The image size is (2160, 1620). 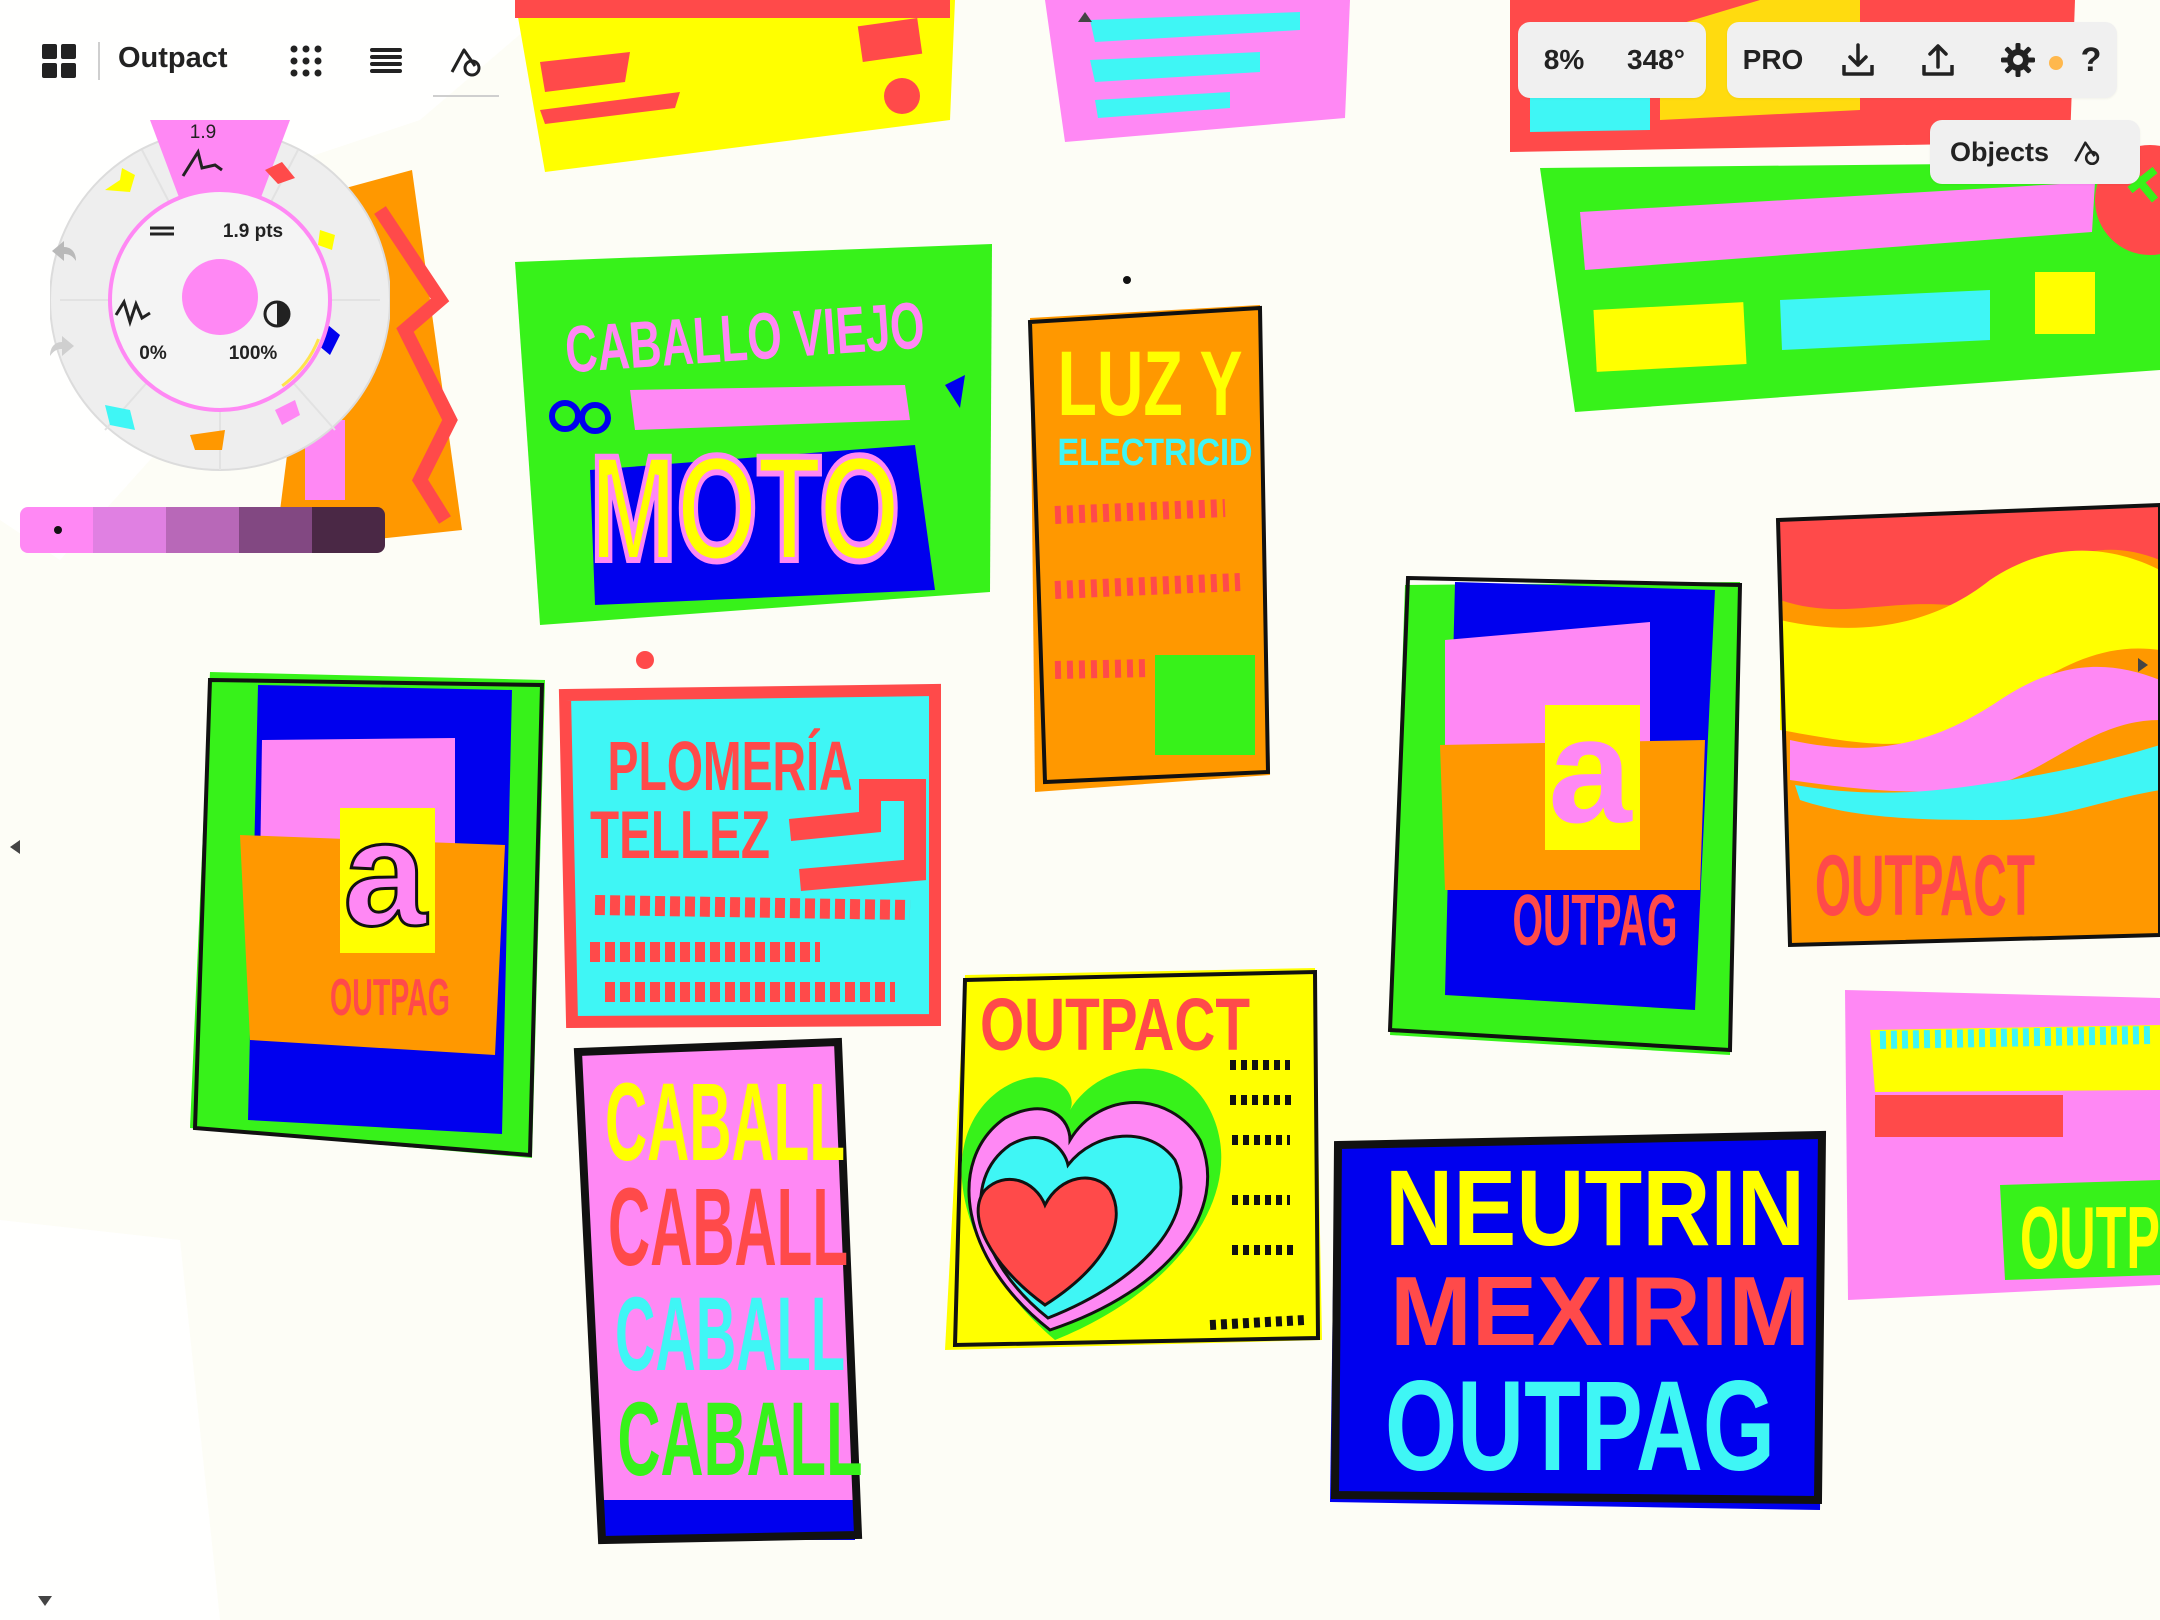 I want to click on layers-icon, so click(x=386, y=60).